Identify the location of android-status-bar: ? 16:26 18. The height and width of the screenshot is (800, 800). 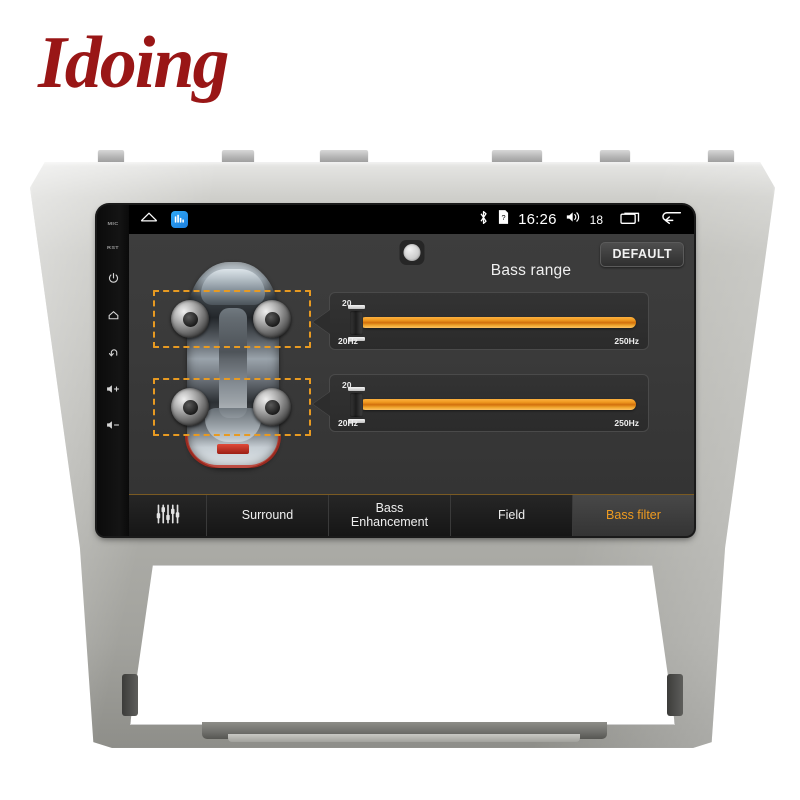
(411, 219).